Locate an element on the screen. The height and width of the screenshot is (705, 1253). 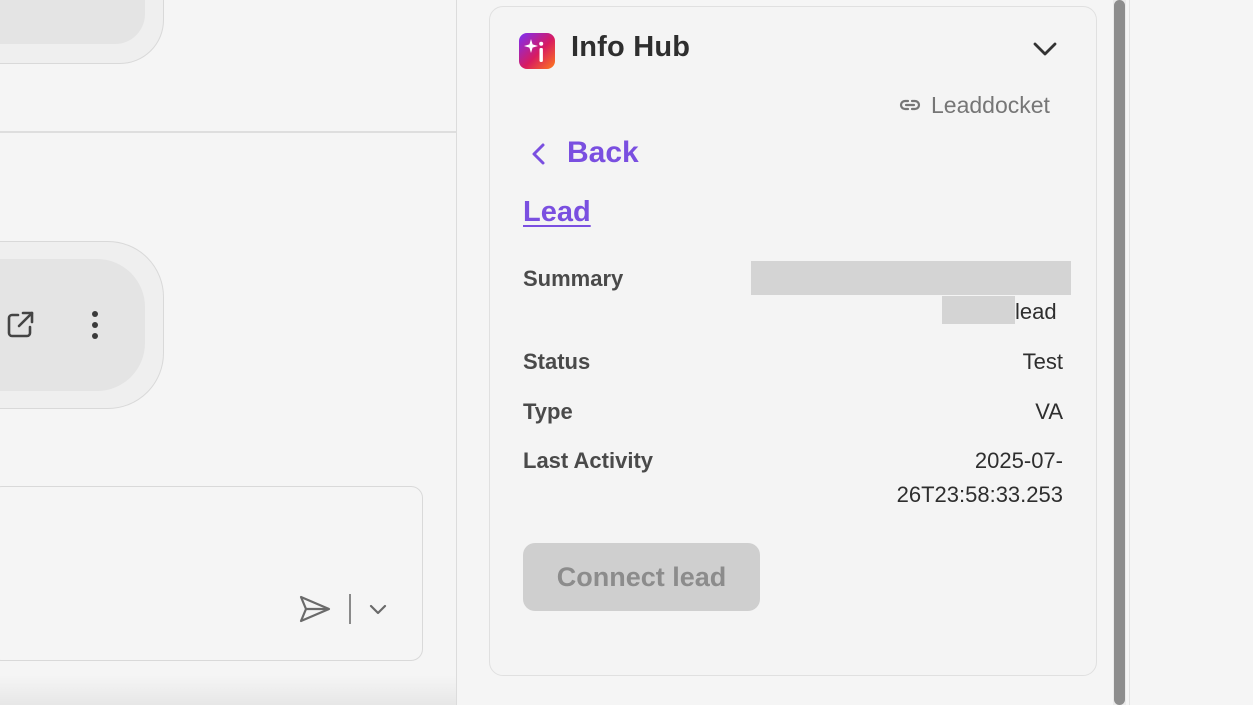
lead-title-link: Lead is located at coordinates (557, 212).